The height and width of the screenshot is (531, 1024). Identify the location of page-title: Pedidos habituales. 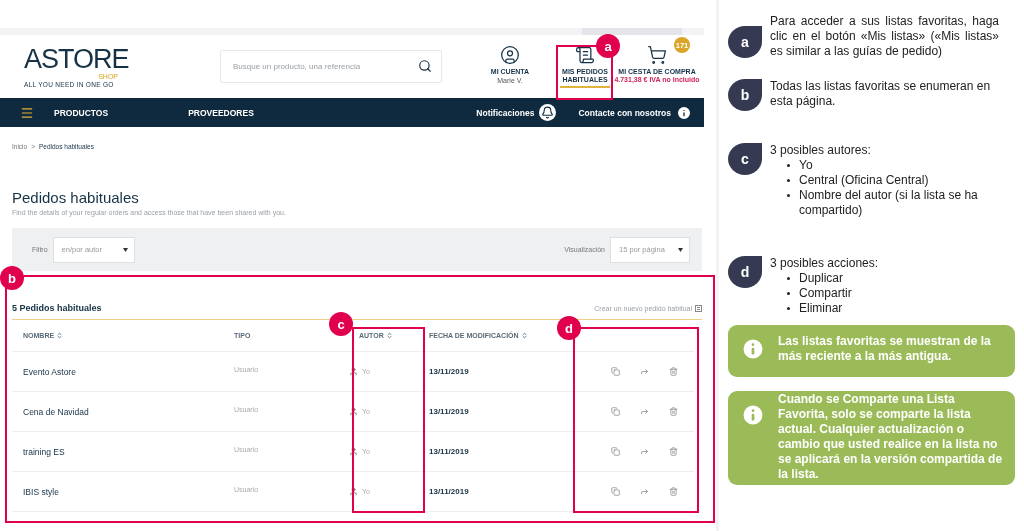
(76, 198).